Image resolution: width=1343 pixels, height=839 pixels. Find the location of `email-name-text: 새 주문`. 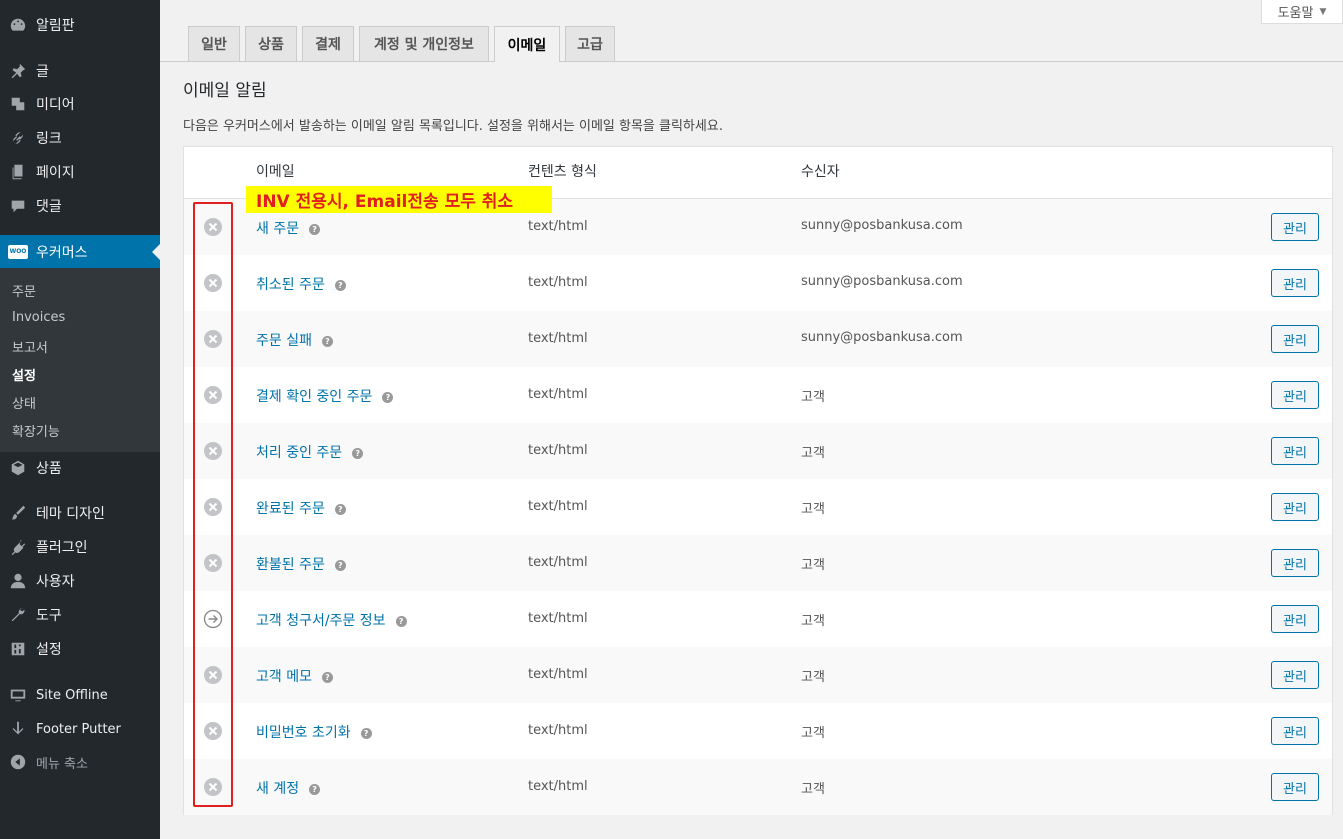

email-name-text: 새 주문 is located at coordinates (278, 229).